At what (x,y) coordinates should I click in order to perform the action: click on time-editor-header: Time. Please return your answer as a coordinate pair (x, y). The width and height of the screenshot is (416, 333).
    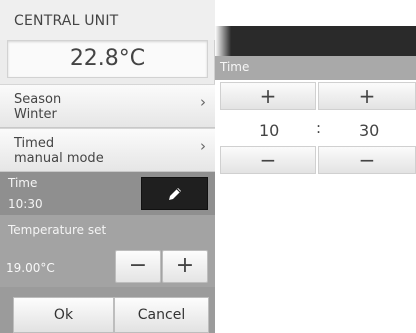
    Looking at the image, I should click on (315, 68).